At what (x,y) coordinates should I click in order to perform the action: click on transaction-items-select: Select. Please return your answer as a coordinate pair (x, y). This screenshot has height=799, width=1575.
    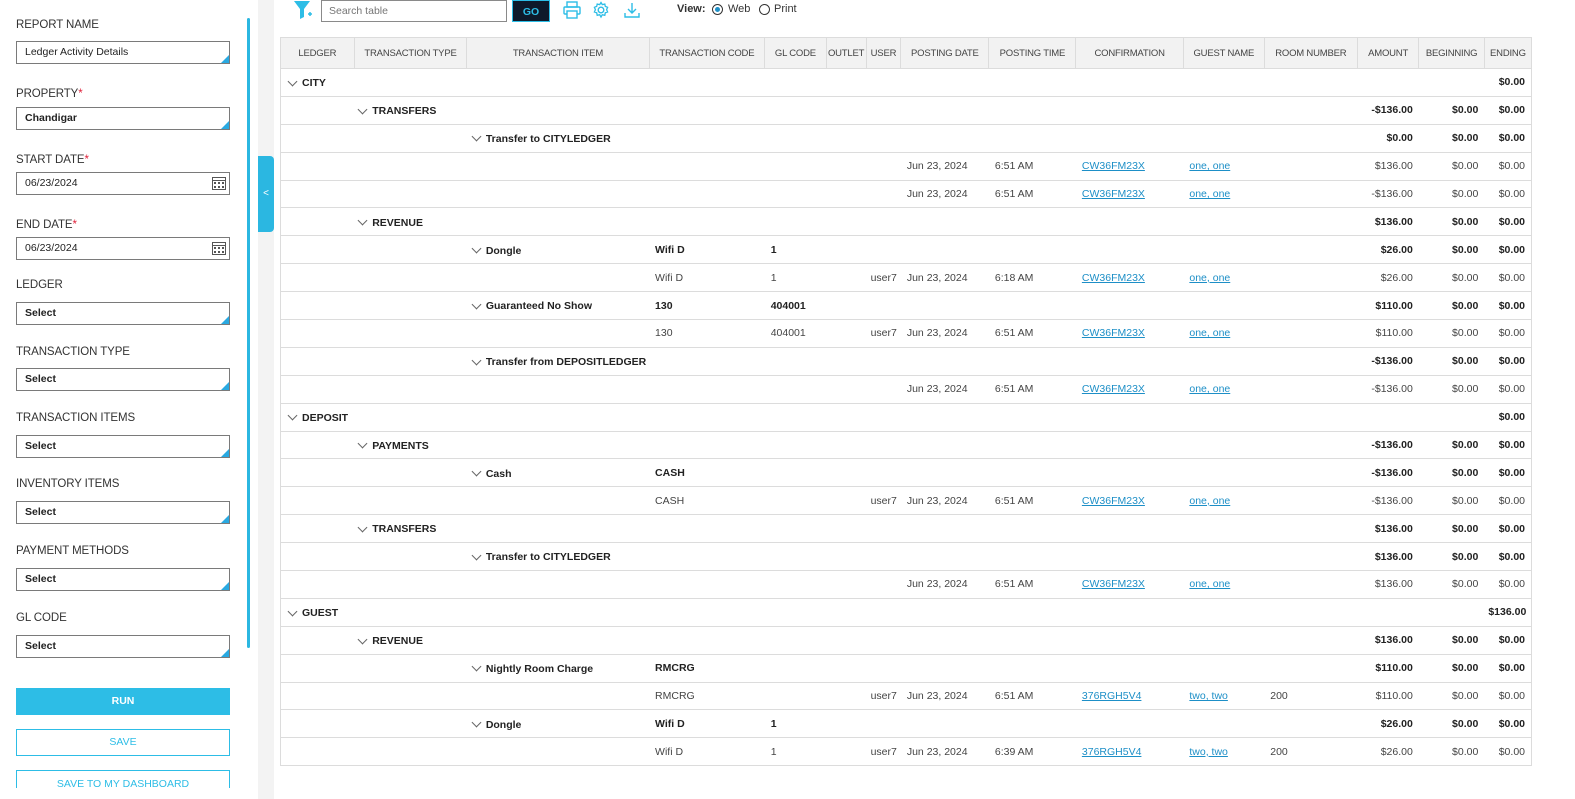
    Looking at the image, I should click on (123, 446).